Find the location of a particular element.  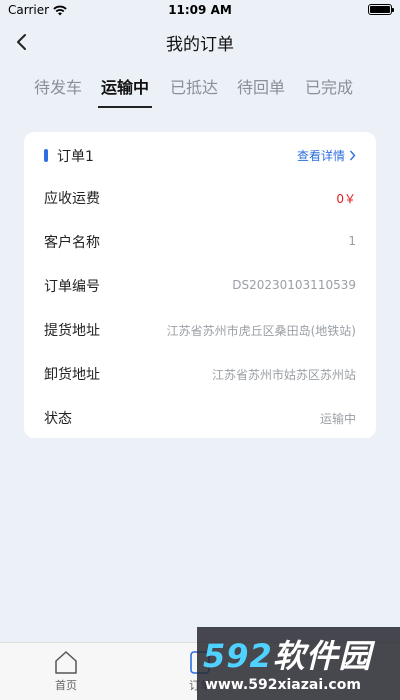

battery-icon is located at coordinates (381, 9).